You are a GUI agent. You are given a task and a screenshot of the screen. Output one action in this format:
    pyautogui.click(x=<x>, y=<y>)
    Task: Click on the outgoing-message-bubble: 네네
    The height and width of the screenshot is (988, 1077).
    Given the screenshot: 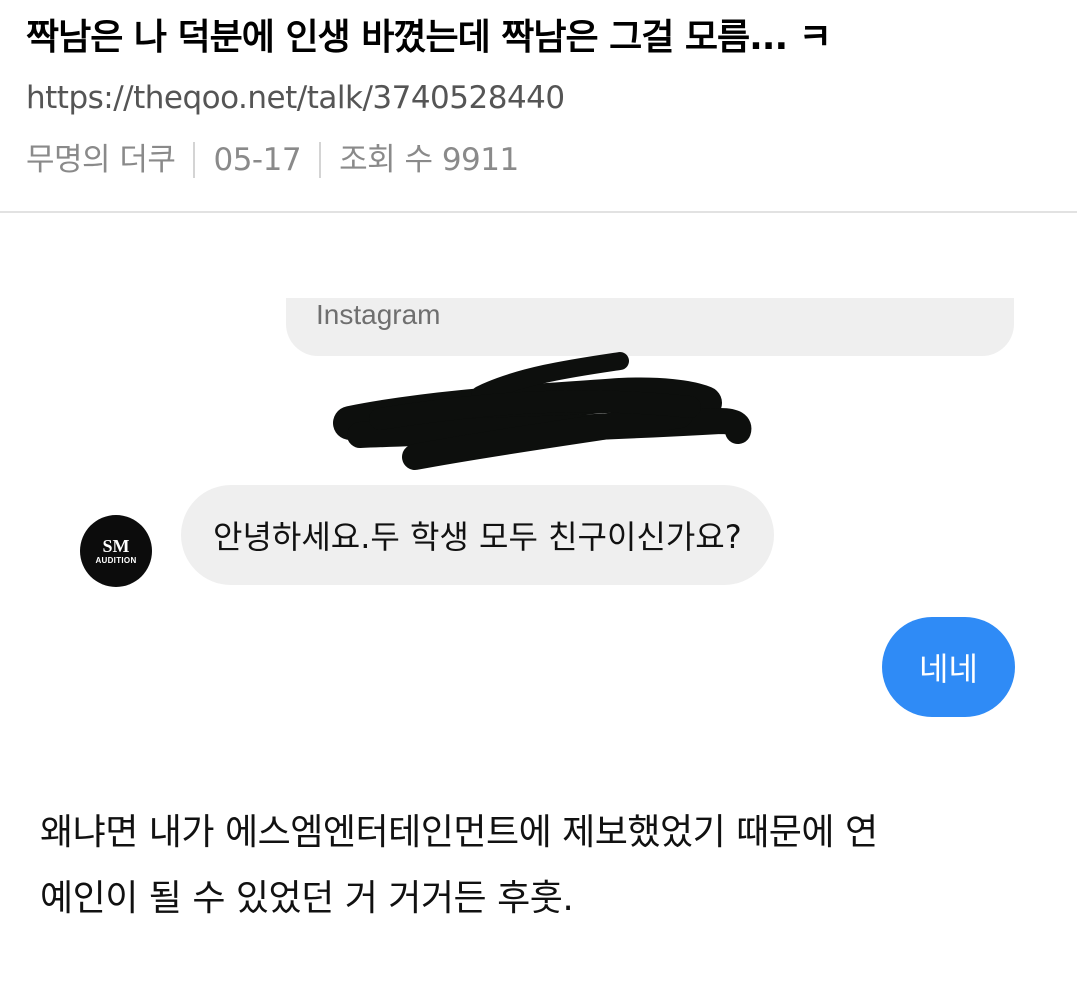 What is the action you would take?
    pyautogui.click(x=948, y=667)
    